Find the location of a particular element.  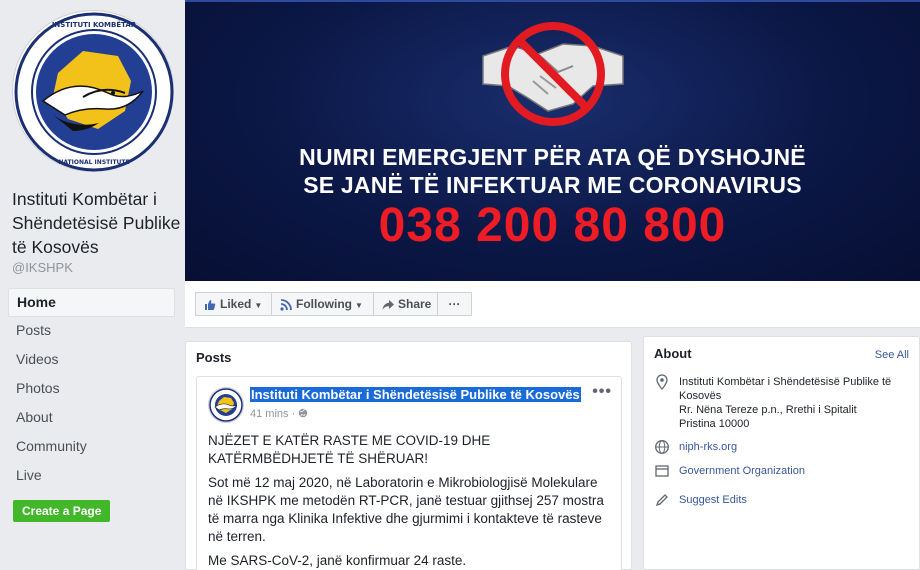

post-paragraph: Me SARS-CoV-2, janë konfirmuar 24 raste. is located at coordinates (337, 560).